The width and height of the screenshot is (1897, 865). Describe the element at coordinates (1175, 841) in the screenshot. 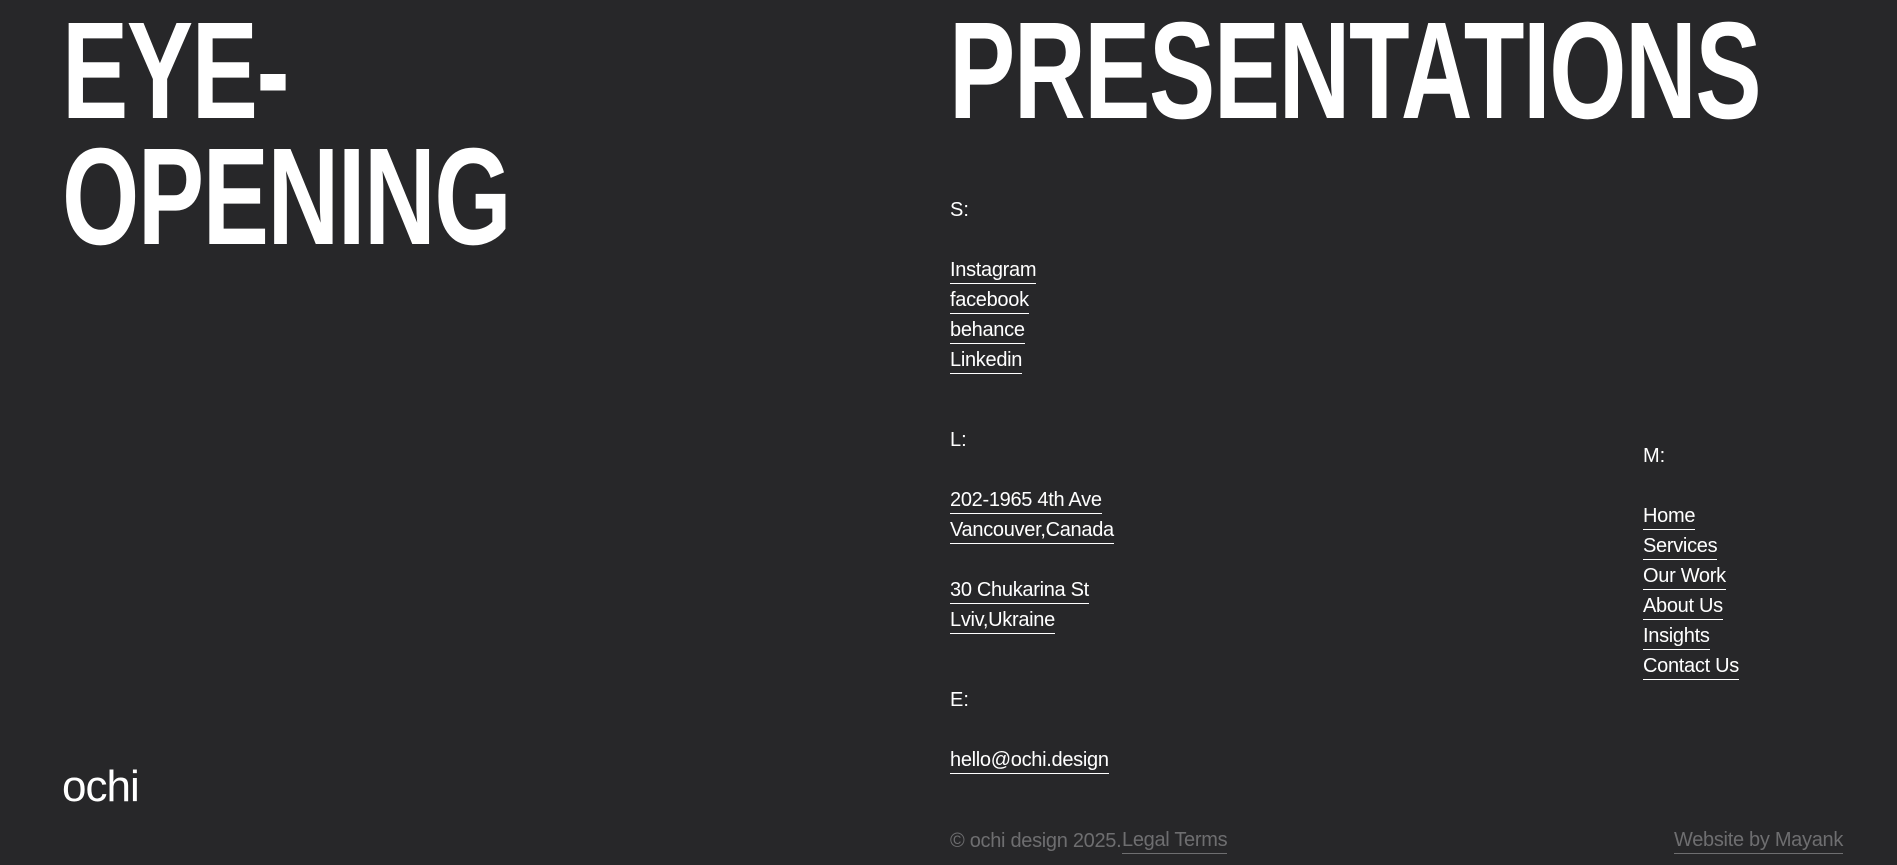

I see `legal-terms-link: Legal Terms` at that location.